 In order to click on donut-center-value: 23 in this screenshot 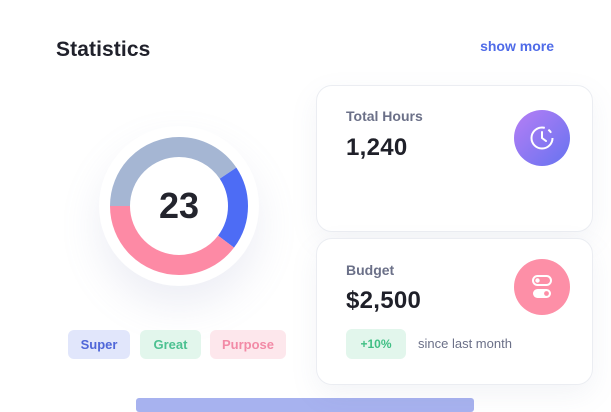, I will do `click(179, 205)`.